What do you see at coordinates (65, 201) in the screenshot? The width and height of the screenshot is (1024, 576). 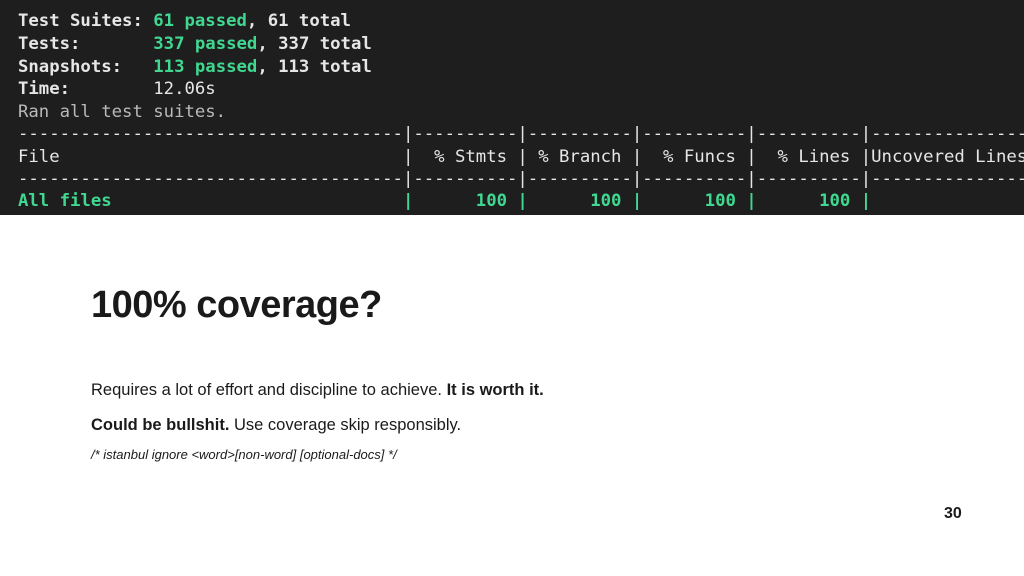 I see `all-files-label: All files` at bounding box center [65, 201].